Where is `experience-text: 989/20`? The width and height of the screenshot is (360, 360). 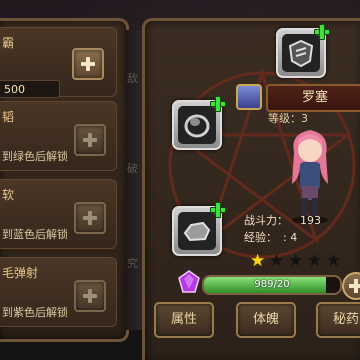 experience-text: 989/20 is located at coordinates (272, 284).